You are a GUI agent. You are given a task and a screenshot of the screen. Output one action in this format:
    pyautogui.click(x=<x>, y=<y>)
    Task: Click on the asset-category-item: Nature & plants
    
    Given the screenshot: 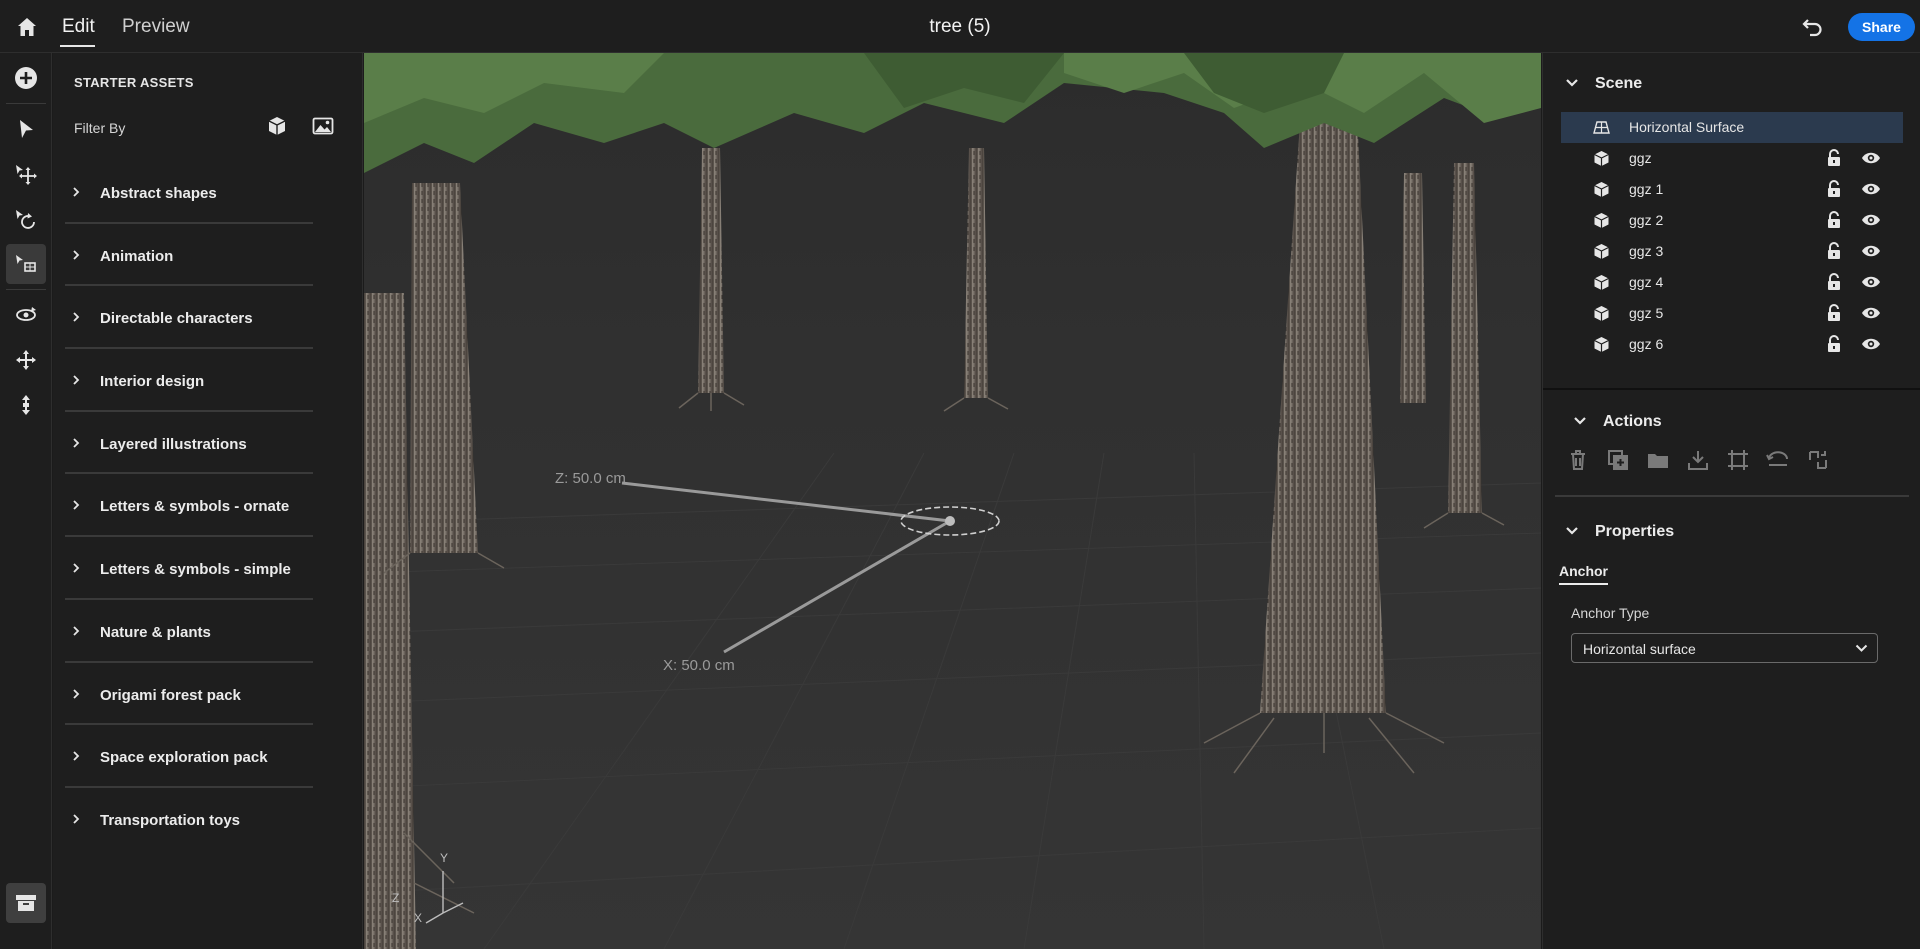 What is the action you would take?
    pyautogui.click(x=189, y=631)
    